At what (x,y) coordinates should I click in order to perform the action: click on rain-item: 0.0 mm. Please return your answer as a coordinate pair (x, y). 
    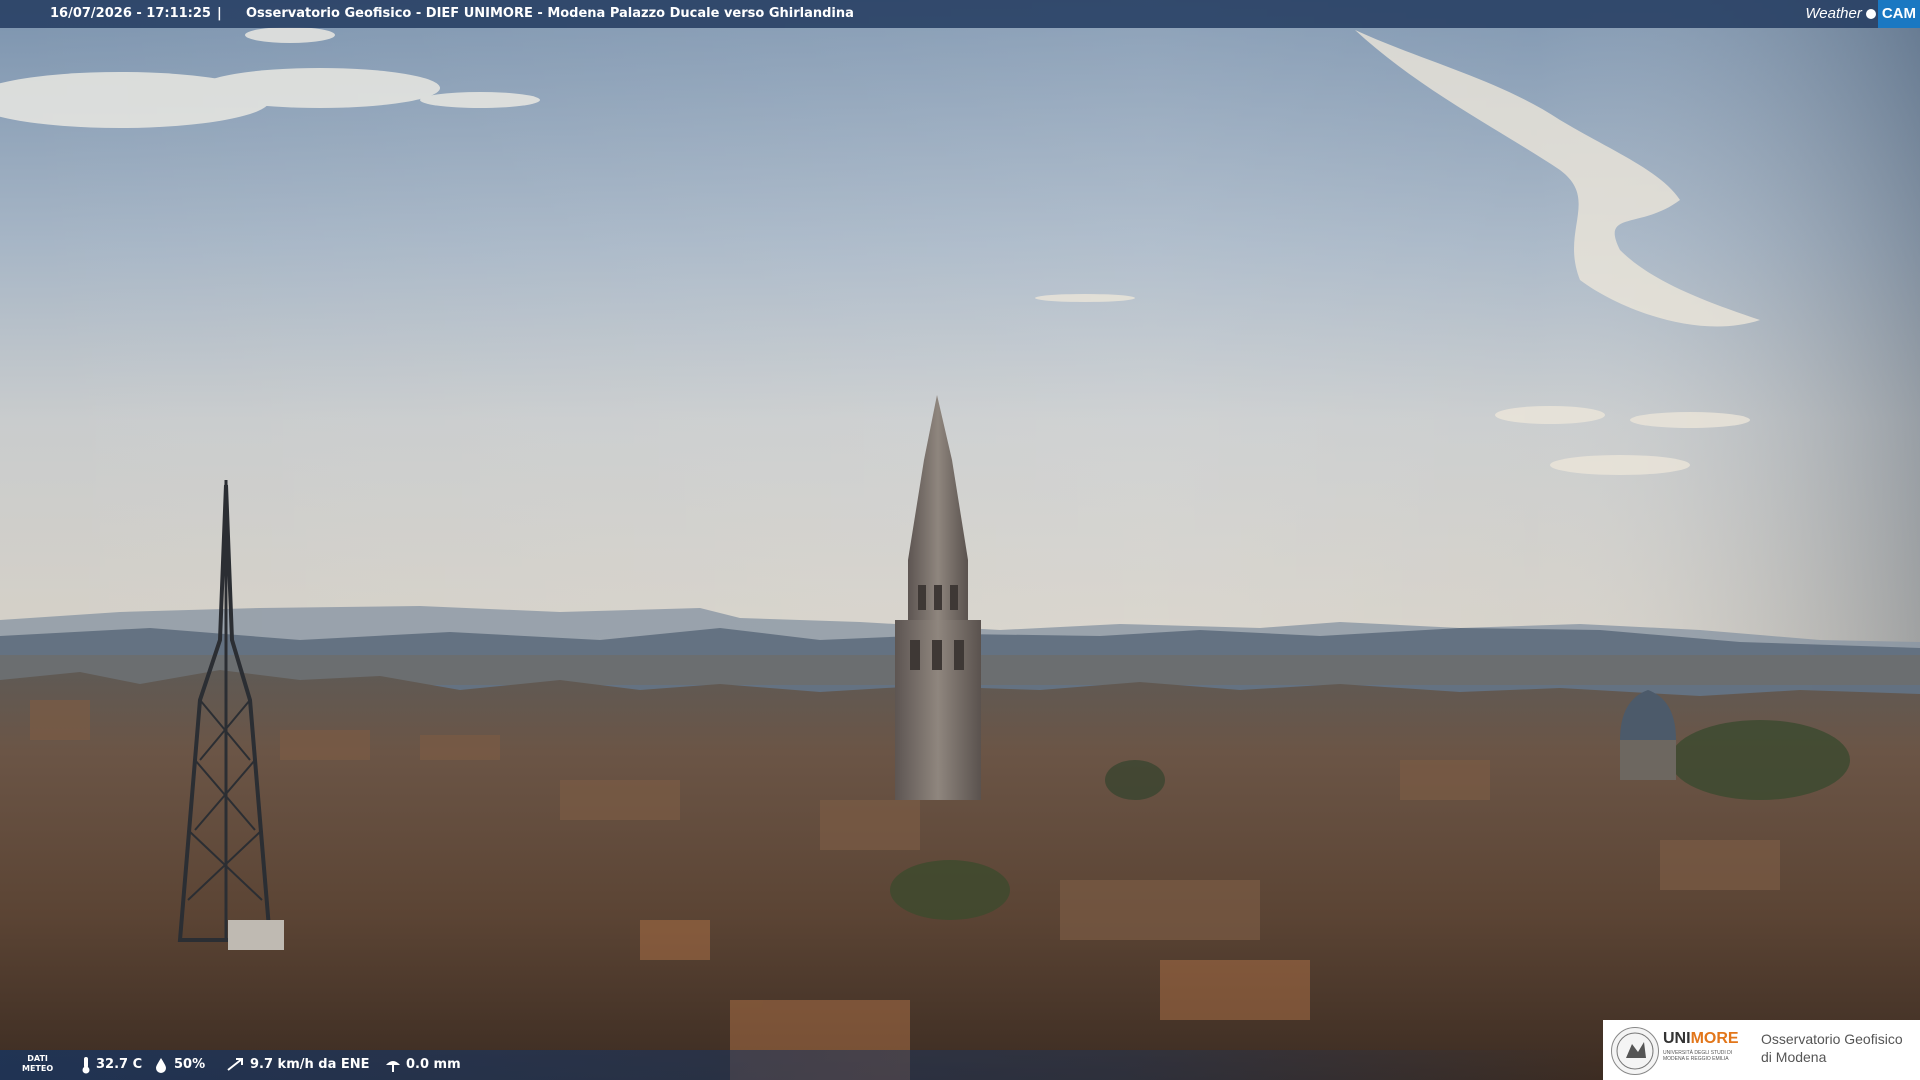
    Looking at the image, I should click on (422, 1065).